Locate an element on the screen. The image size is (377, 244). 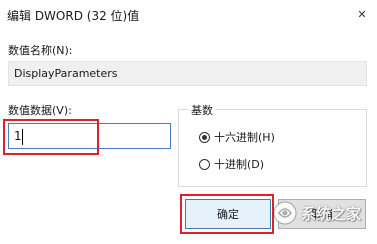
text-caret is located at coordinates (22, 137).